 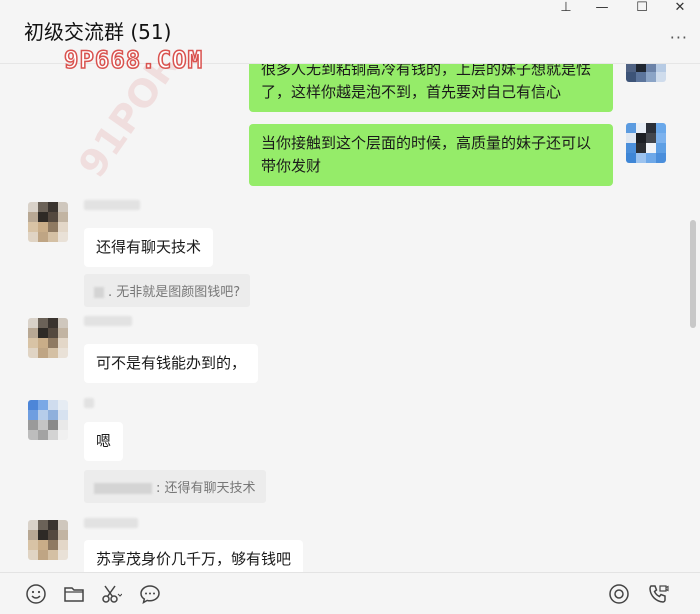 What do you see at coordinates (171, 363) in the screenshot?
I see `message-bubble-incoming: 可不是有钱能办到的，` at bounding box center [171, 363].